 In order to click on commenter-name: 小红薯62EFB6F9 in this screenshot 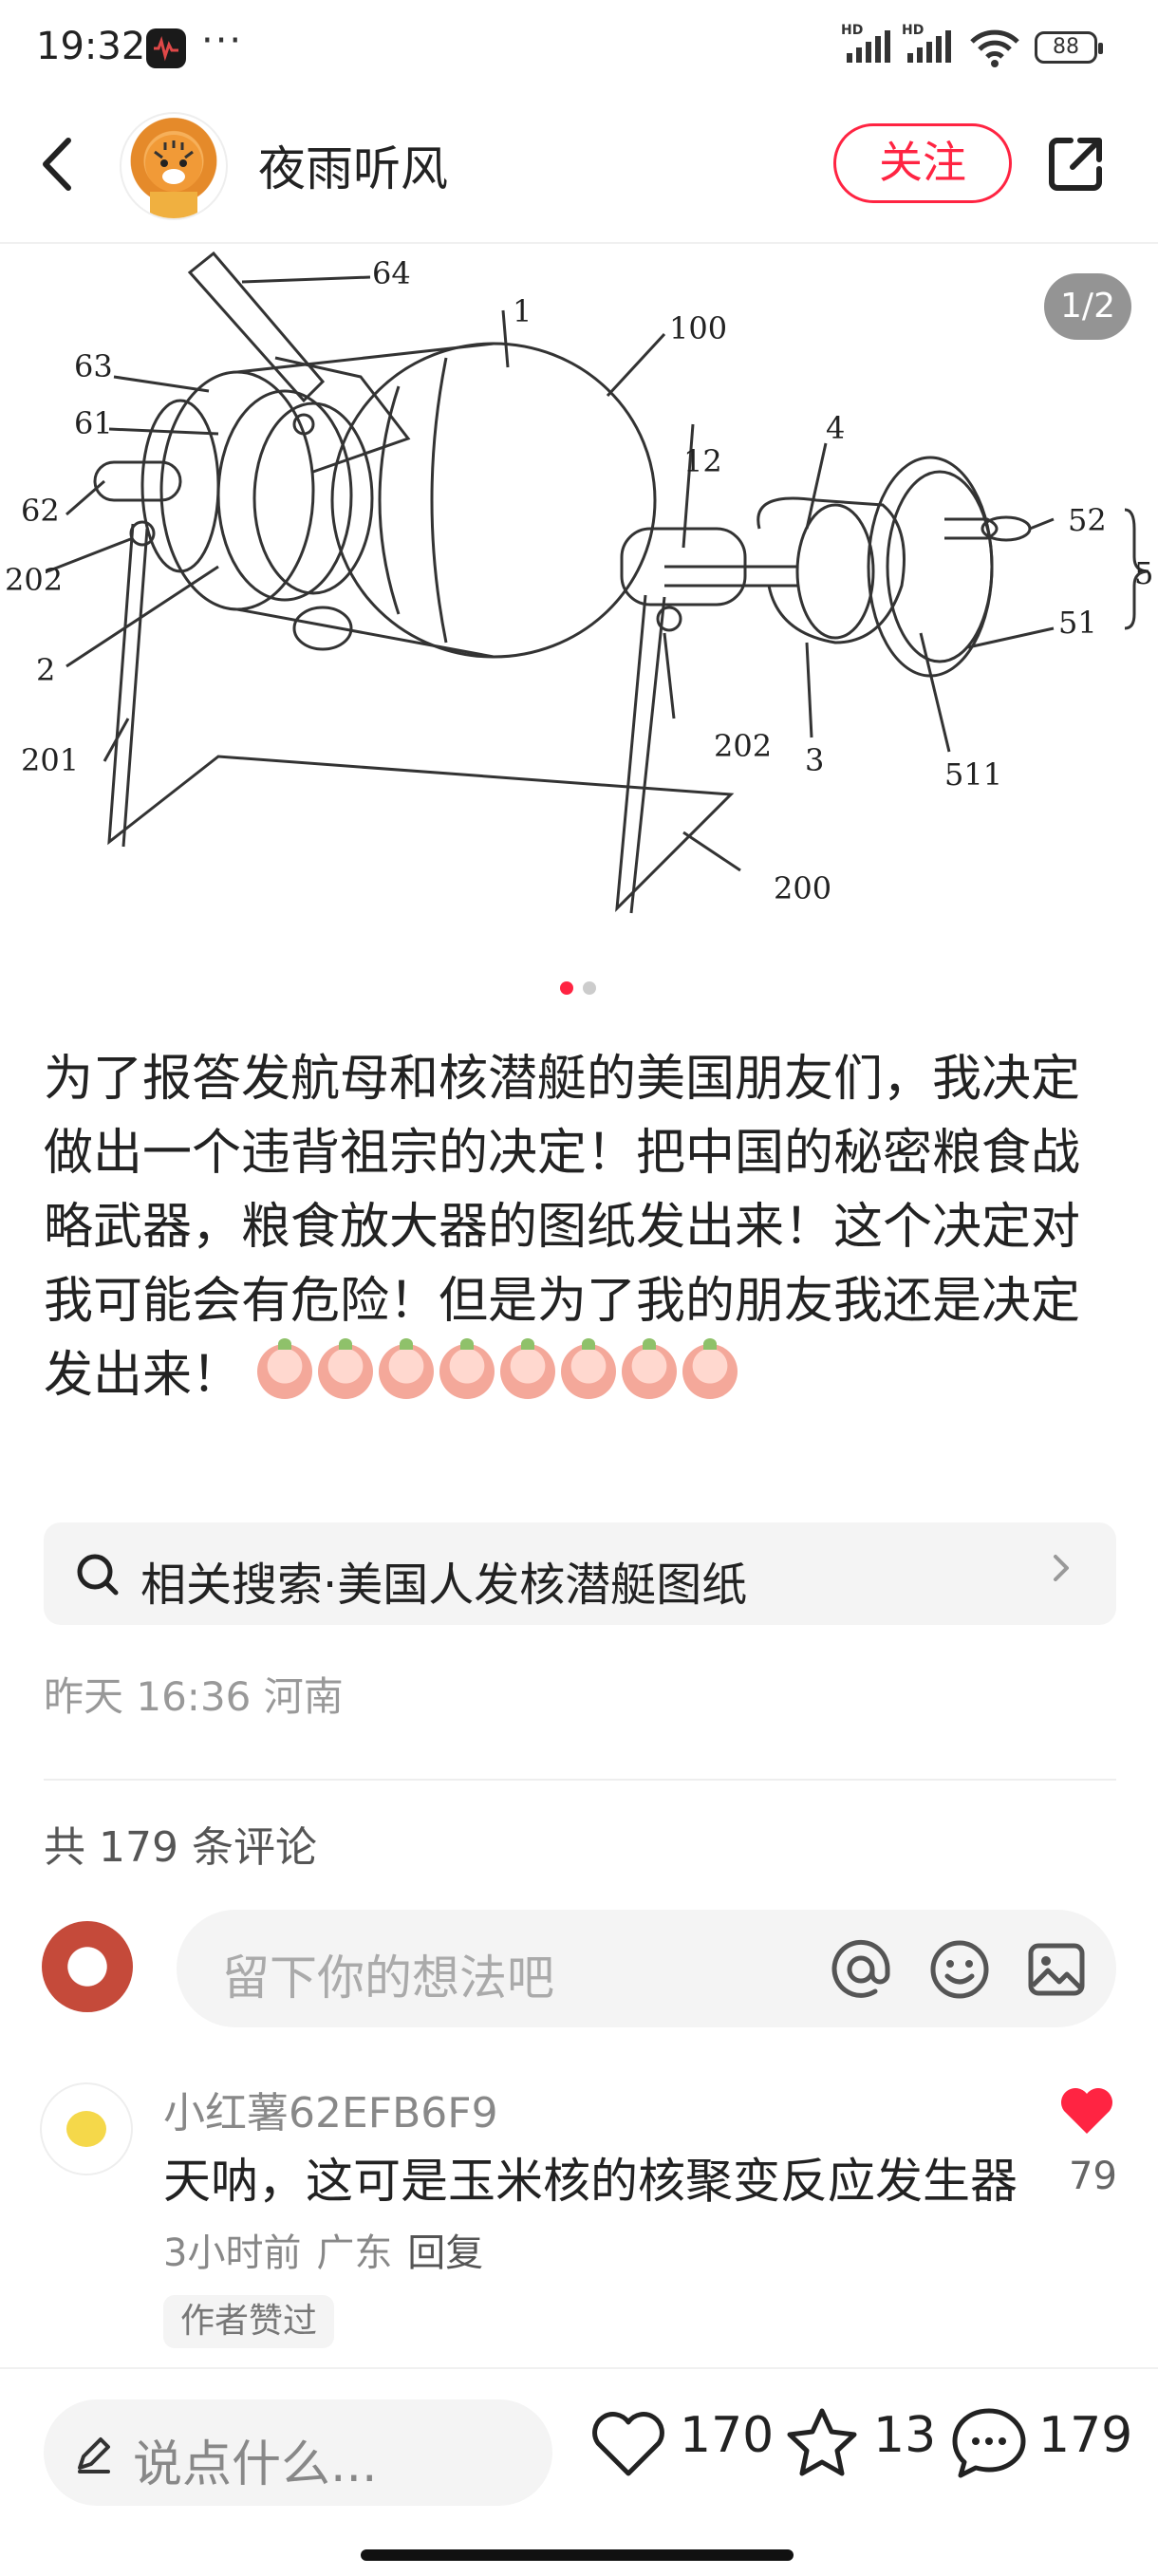, I will do `click(330, 2109)`.